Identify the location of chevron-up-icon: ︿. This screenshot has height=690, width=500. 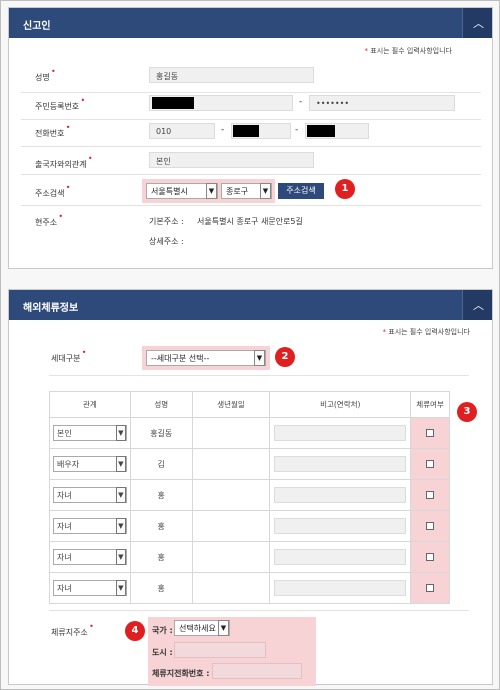
(478, 23).